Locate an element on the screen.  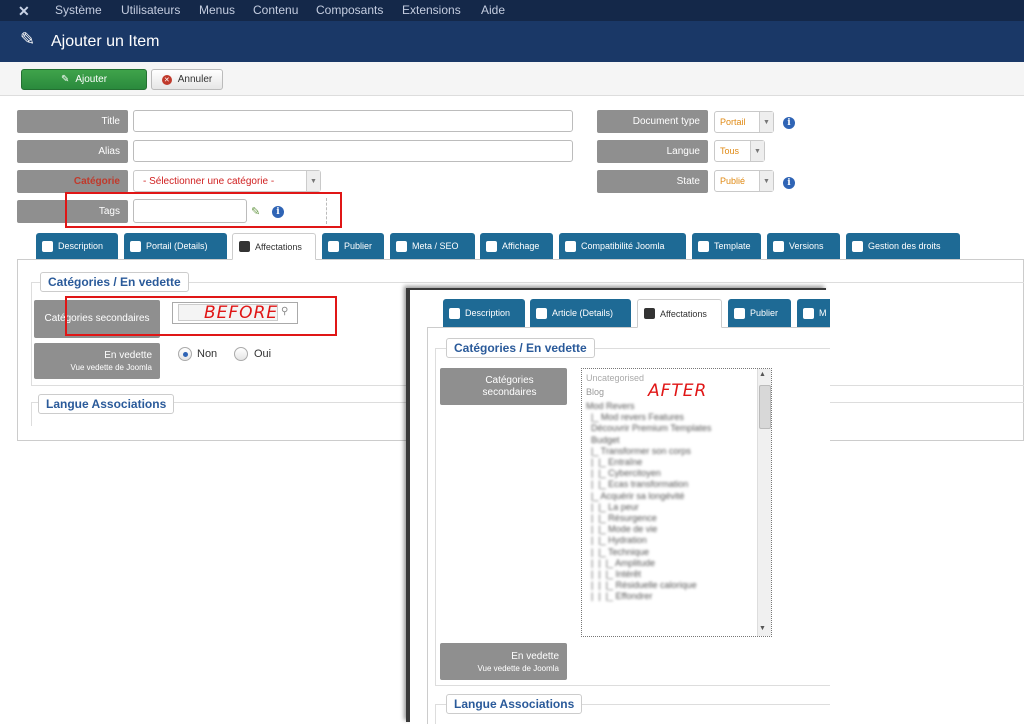
featured-sublabel: Vue vedette de Joomla is located at coordinates (111, 367).